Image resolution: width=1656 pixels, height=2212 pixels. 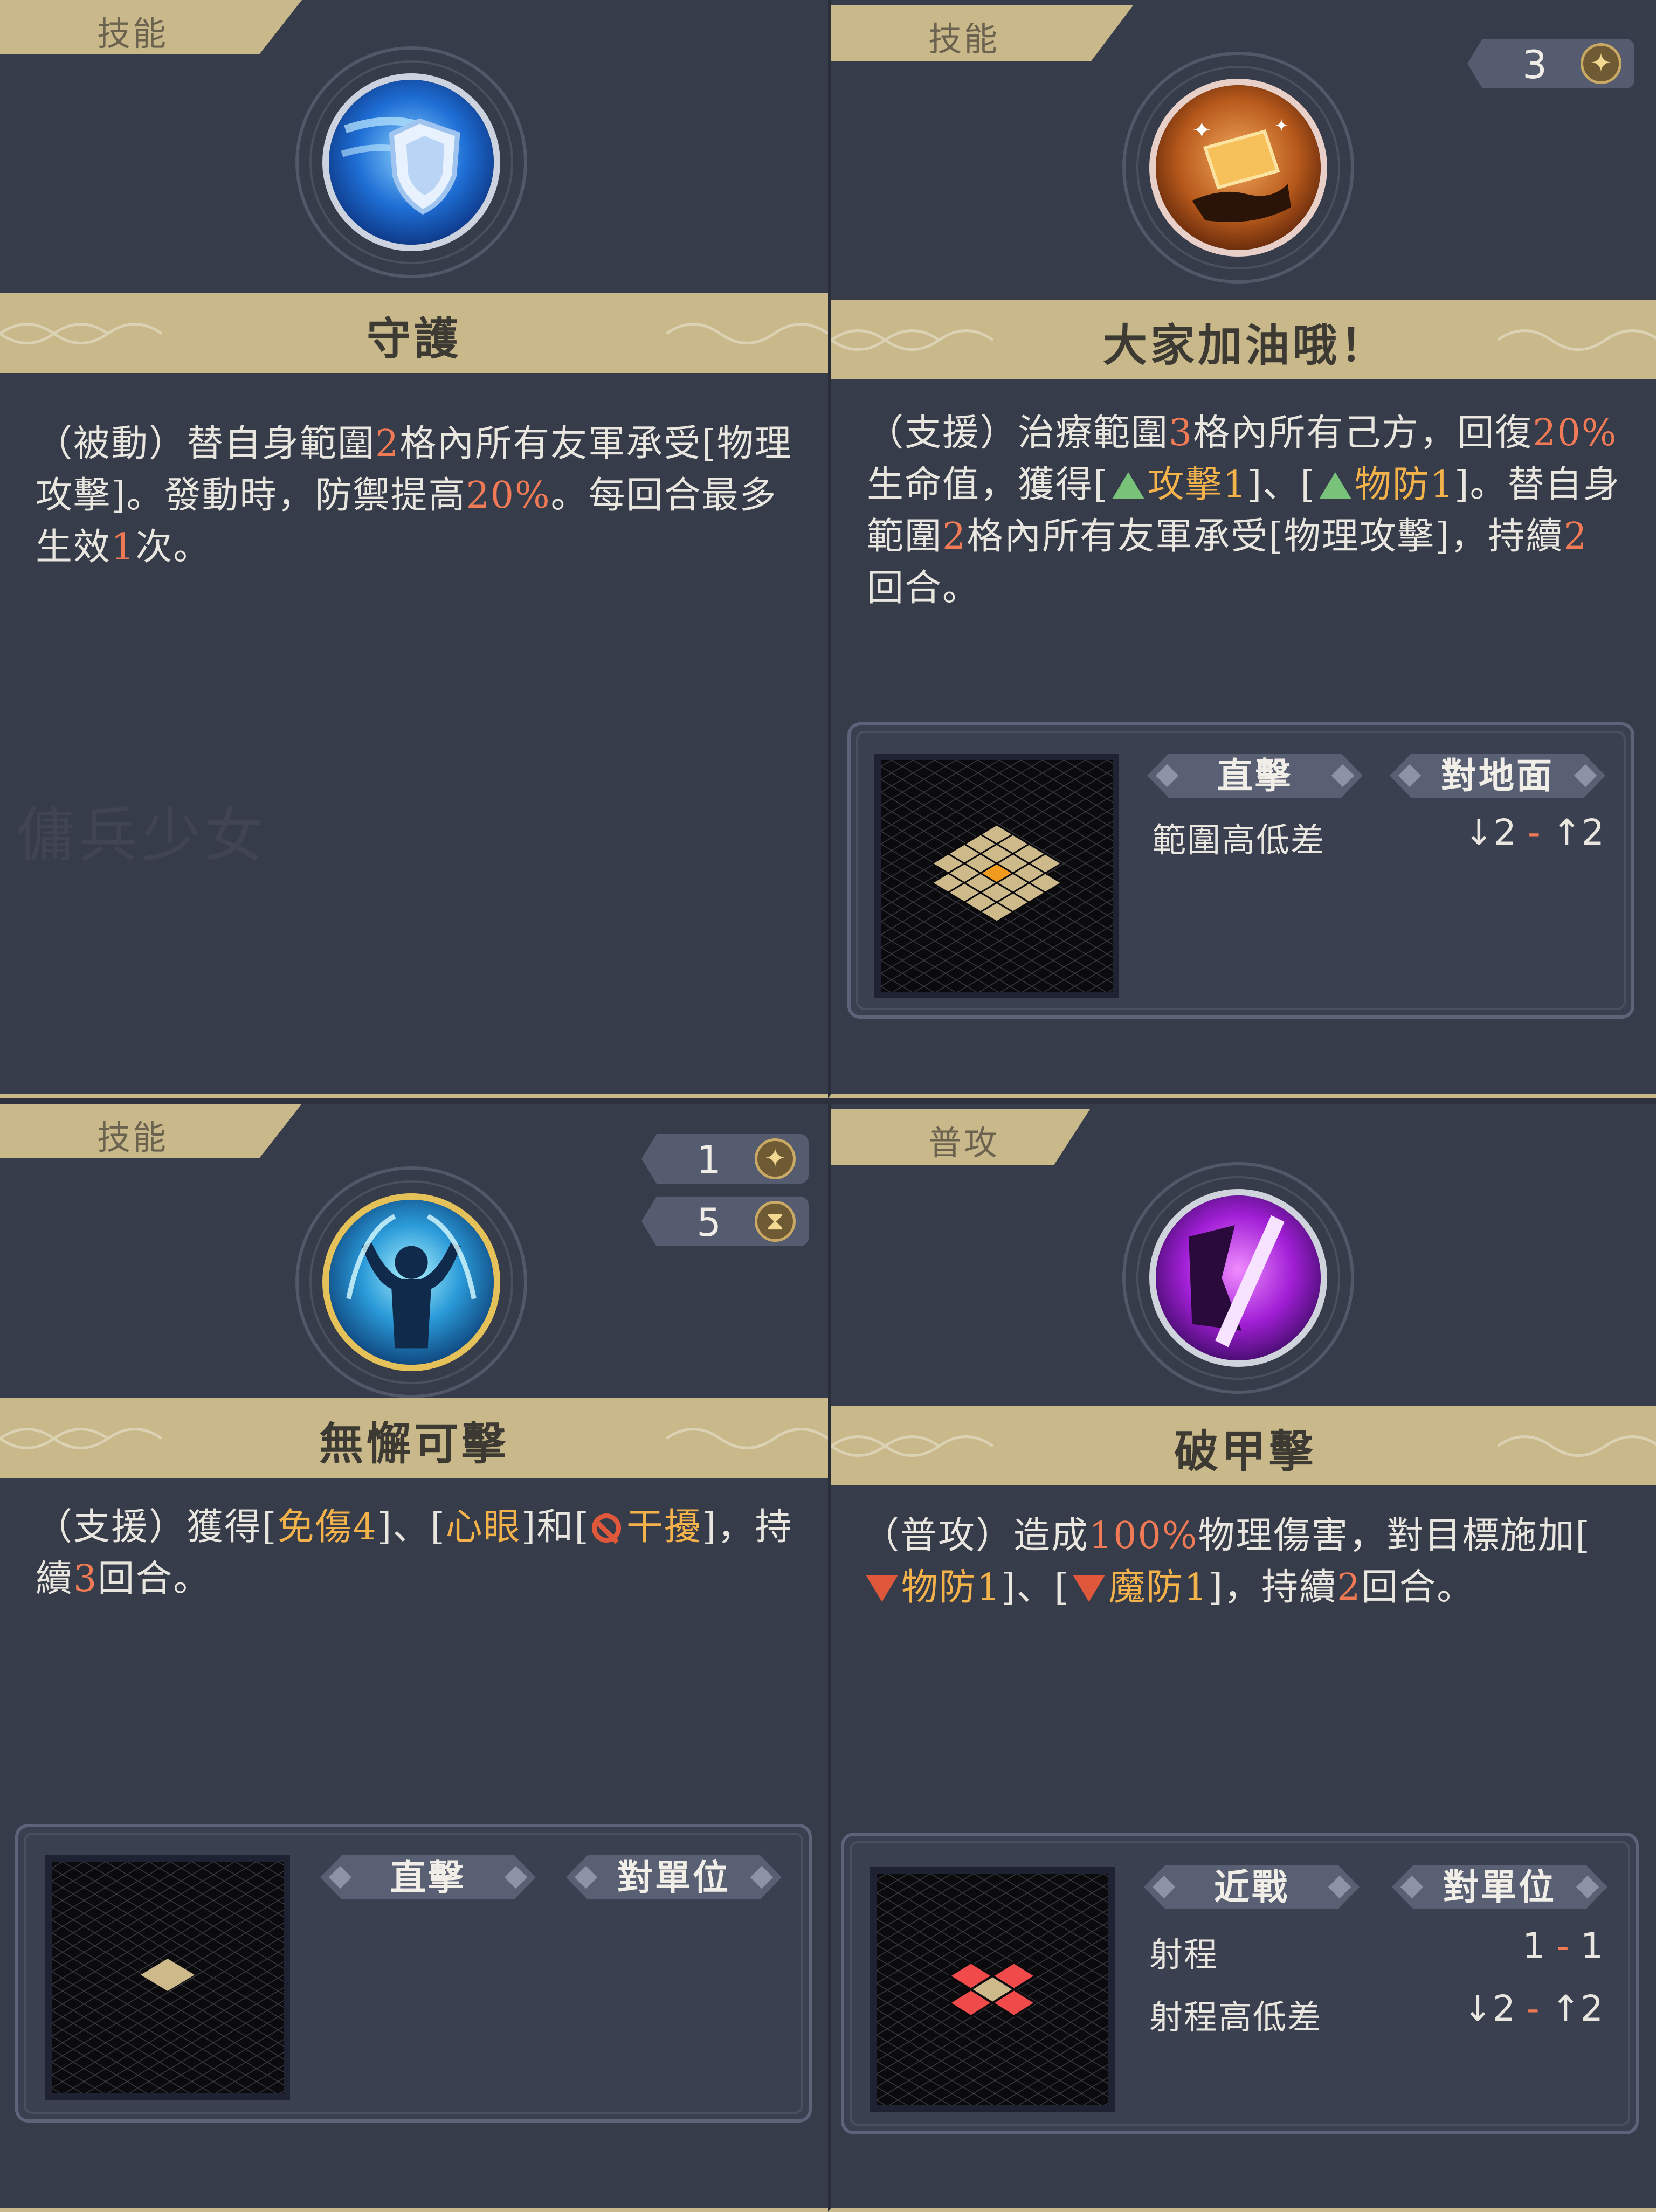 I want to click on name-banner: 守護, so click(x=414, y=333).